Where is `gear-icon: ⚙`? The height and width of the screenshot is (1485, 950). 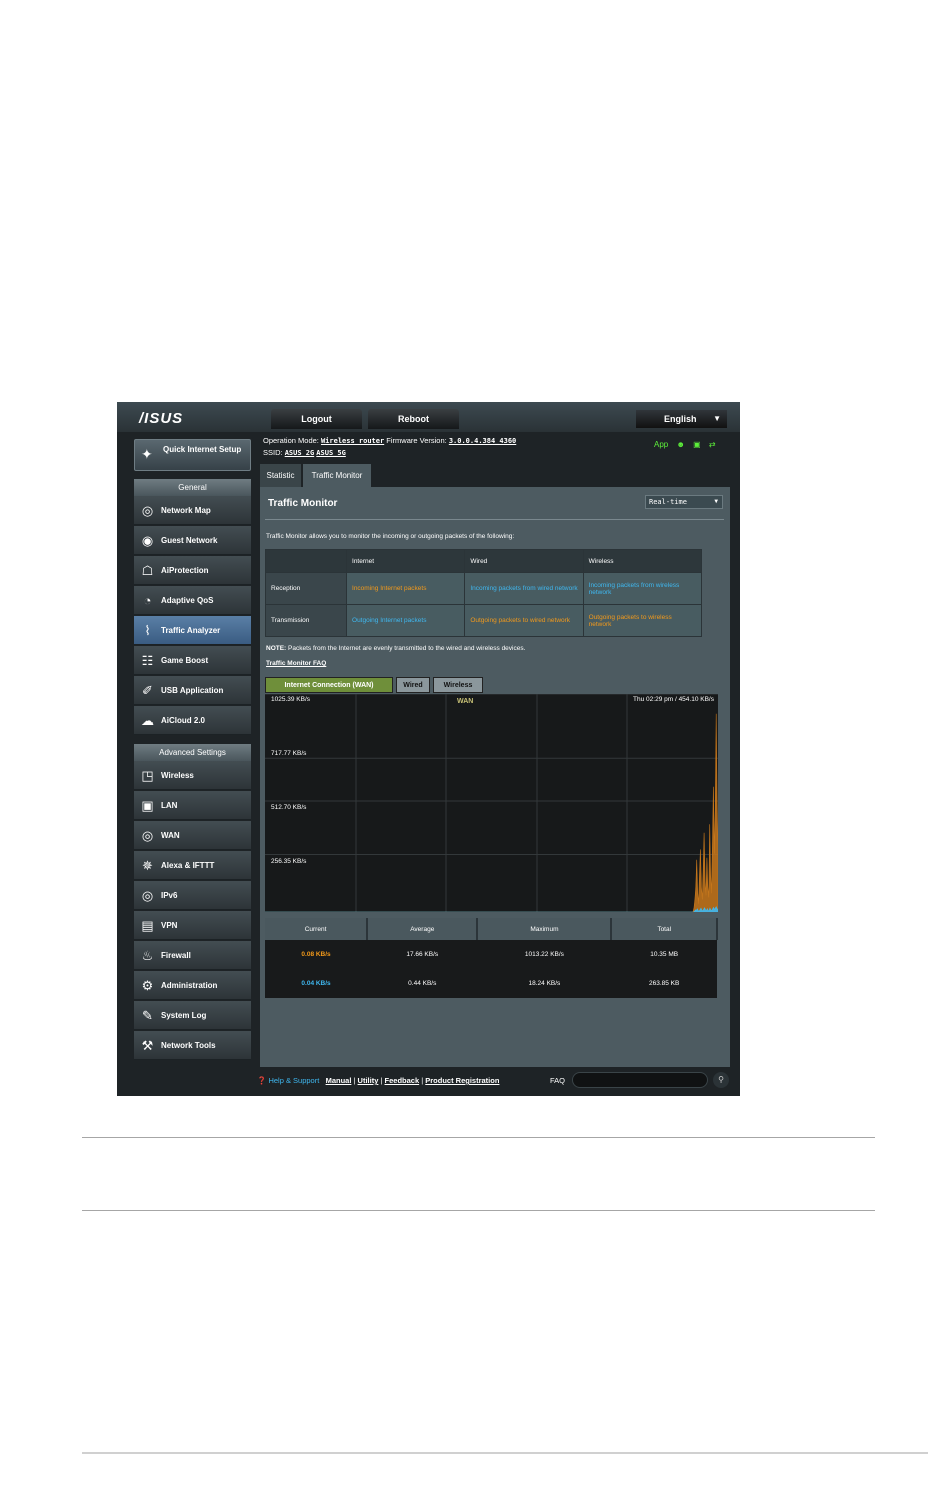
gear-icon: ⚙ is located at coordinates (147, 985).